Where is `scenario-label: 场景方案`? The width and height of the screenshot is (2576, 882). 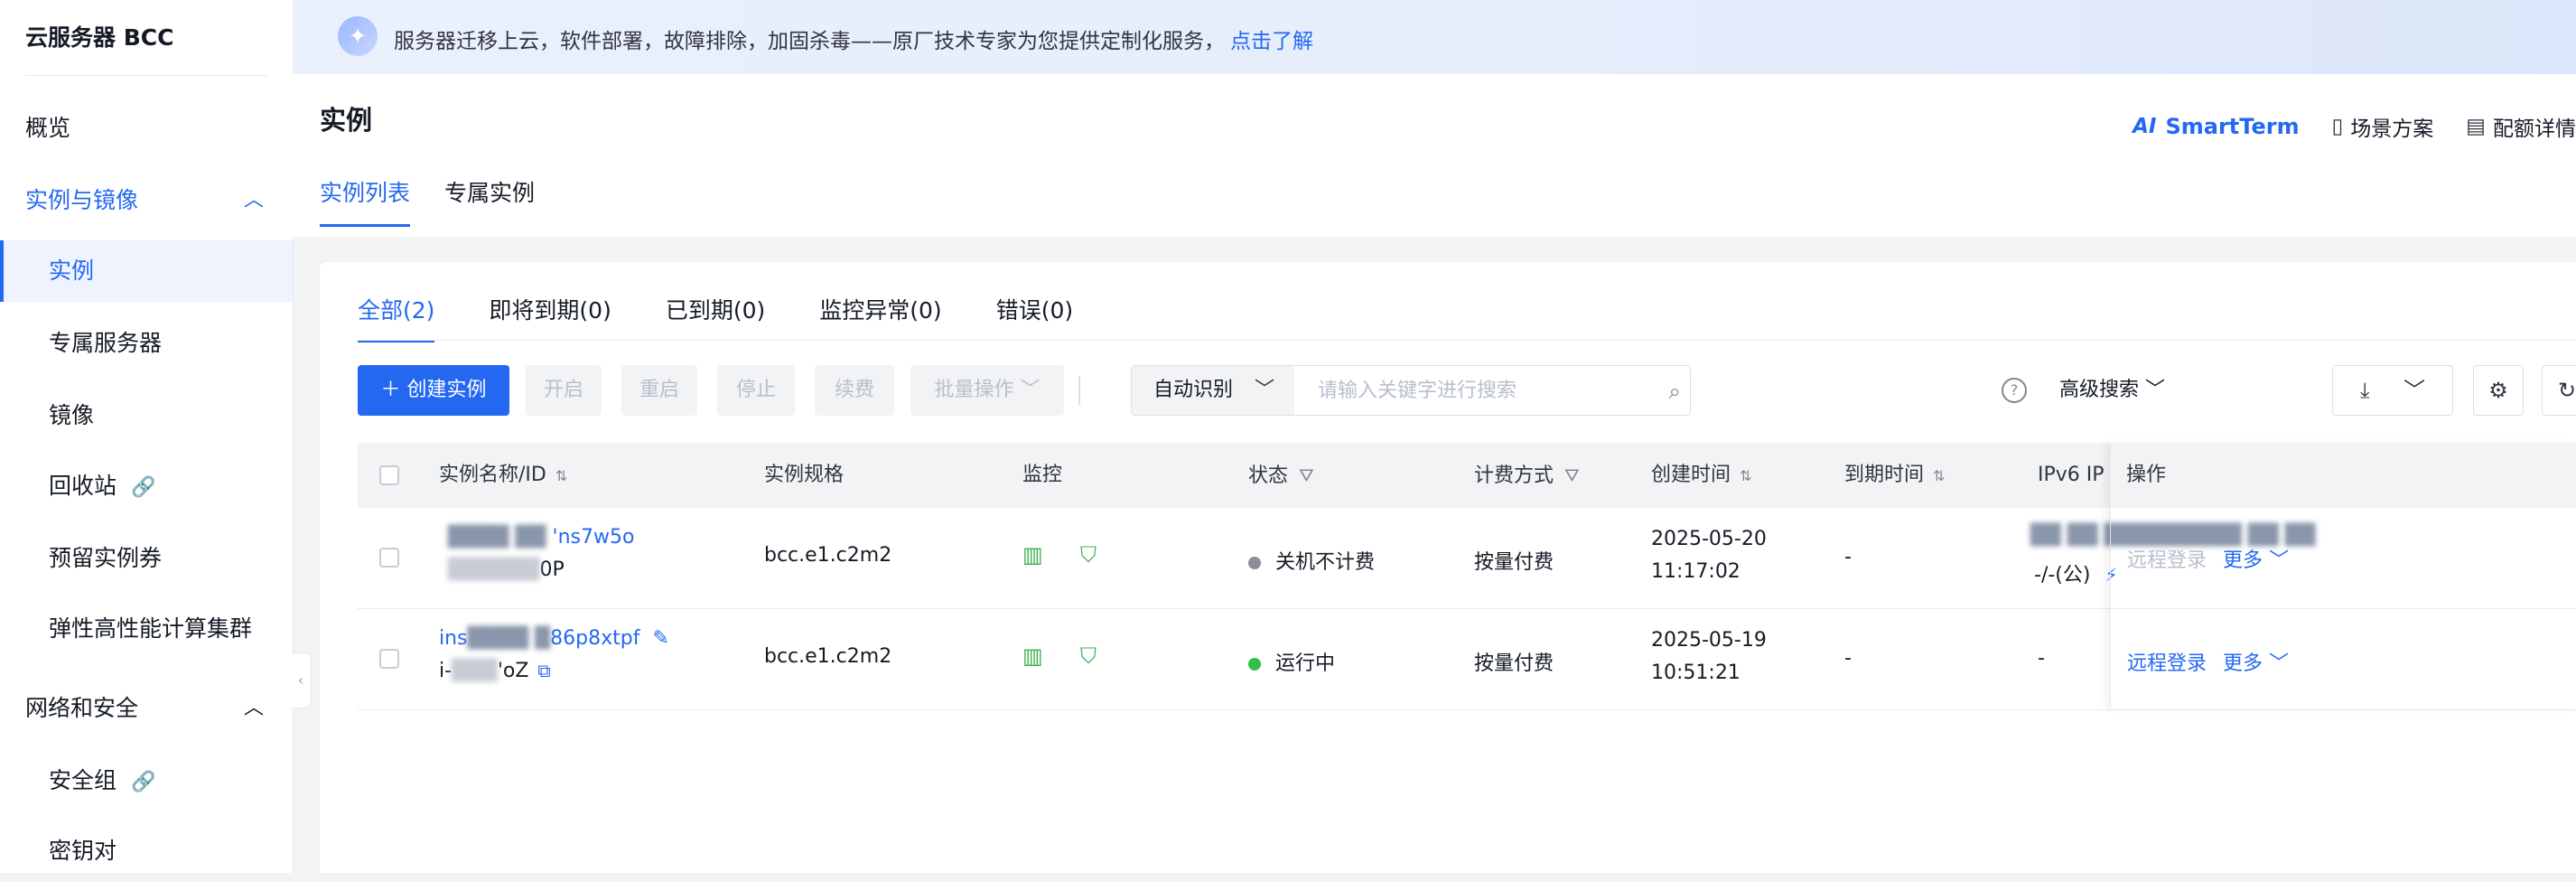 scenario-label: 场景方案 is located at coordinates (2392, 129).